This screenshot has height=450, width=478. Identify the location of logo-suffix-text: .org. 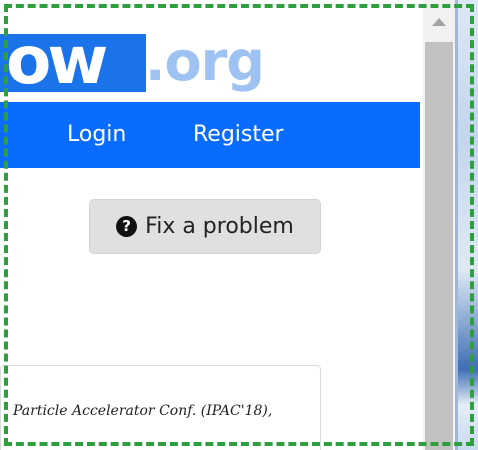
(205, 61).